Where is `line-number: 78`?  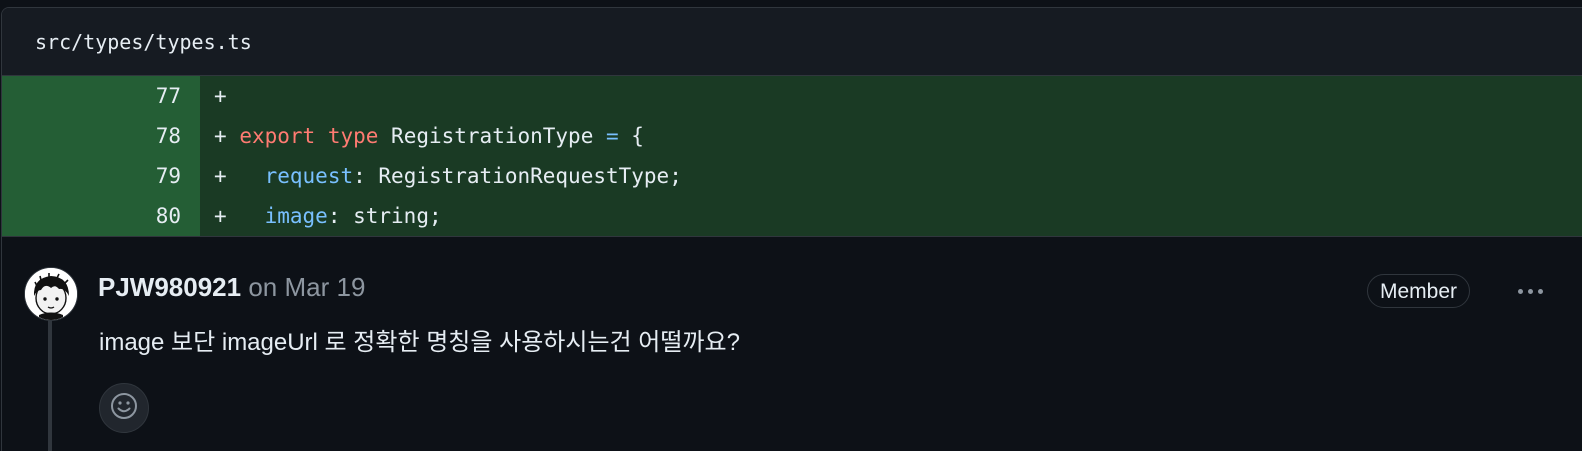
line-number: 78 is located at coordinates (101, 136).